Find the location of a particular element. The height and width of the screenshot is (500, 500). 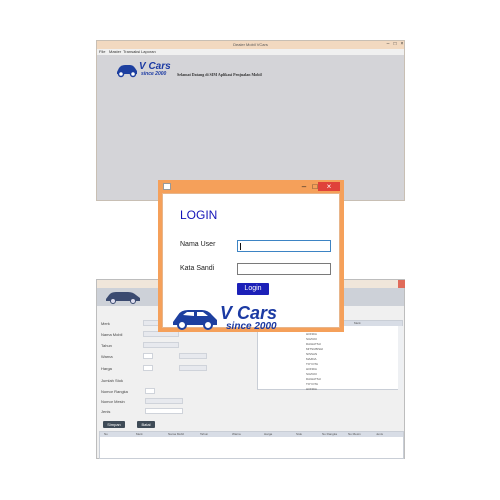

label-nomor-rangka: Nomor Rangka is located at coordinates (114, 391).